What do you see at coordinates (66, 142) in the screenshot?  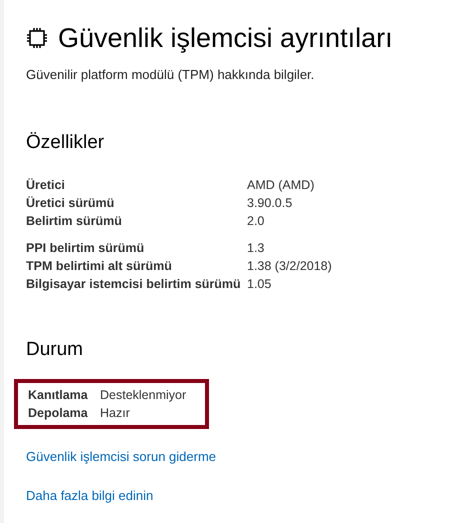 I see `section-heading: Özellikler` at bounding box center [66, 142].